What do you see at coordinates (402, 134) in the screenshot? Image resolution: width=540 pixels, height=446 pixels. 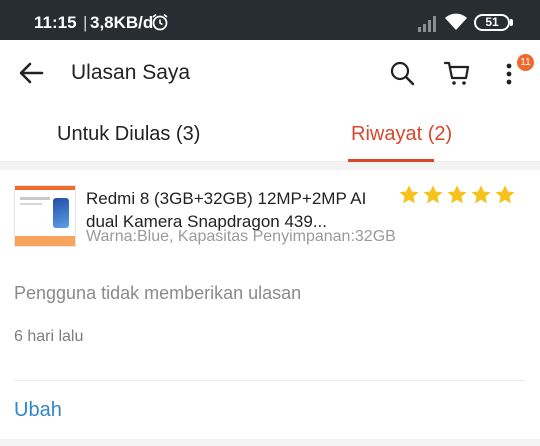 I see `tab-label: Riwayat (2)` at bounding box center [402, 134].